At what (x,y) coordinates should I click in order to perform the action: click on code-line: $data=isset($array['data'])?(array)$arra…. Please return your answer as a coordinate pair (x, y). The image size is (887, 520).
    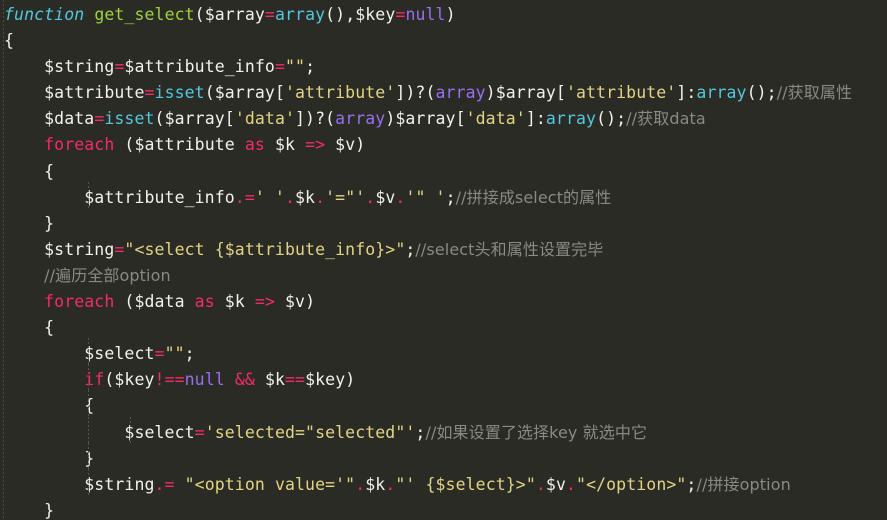
    Looking at the image, I should click on (445, 119).